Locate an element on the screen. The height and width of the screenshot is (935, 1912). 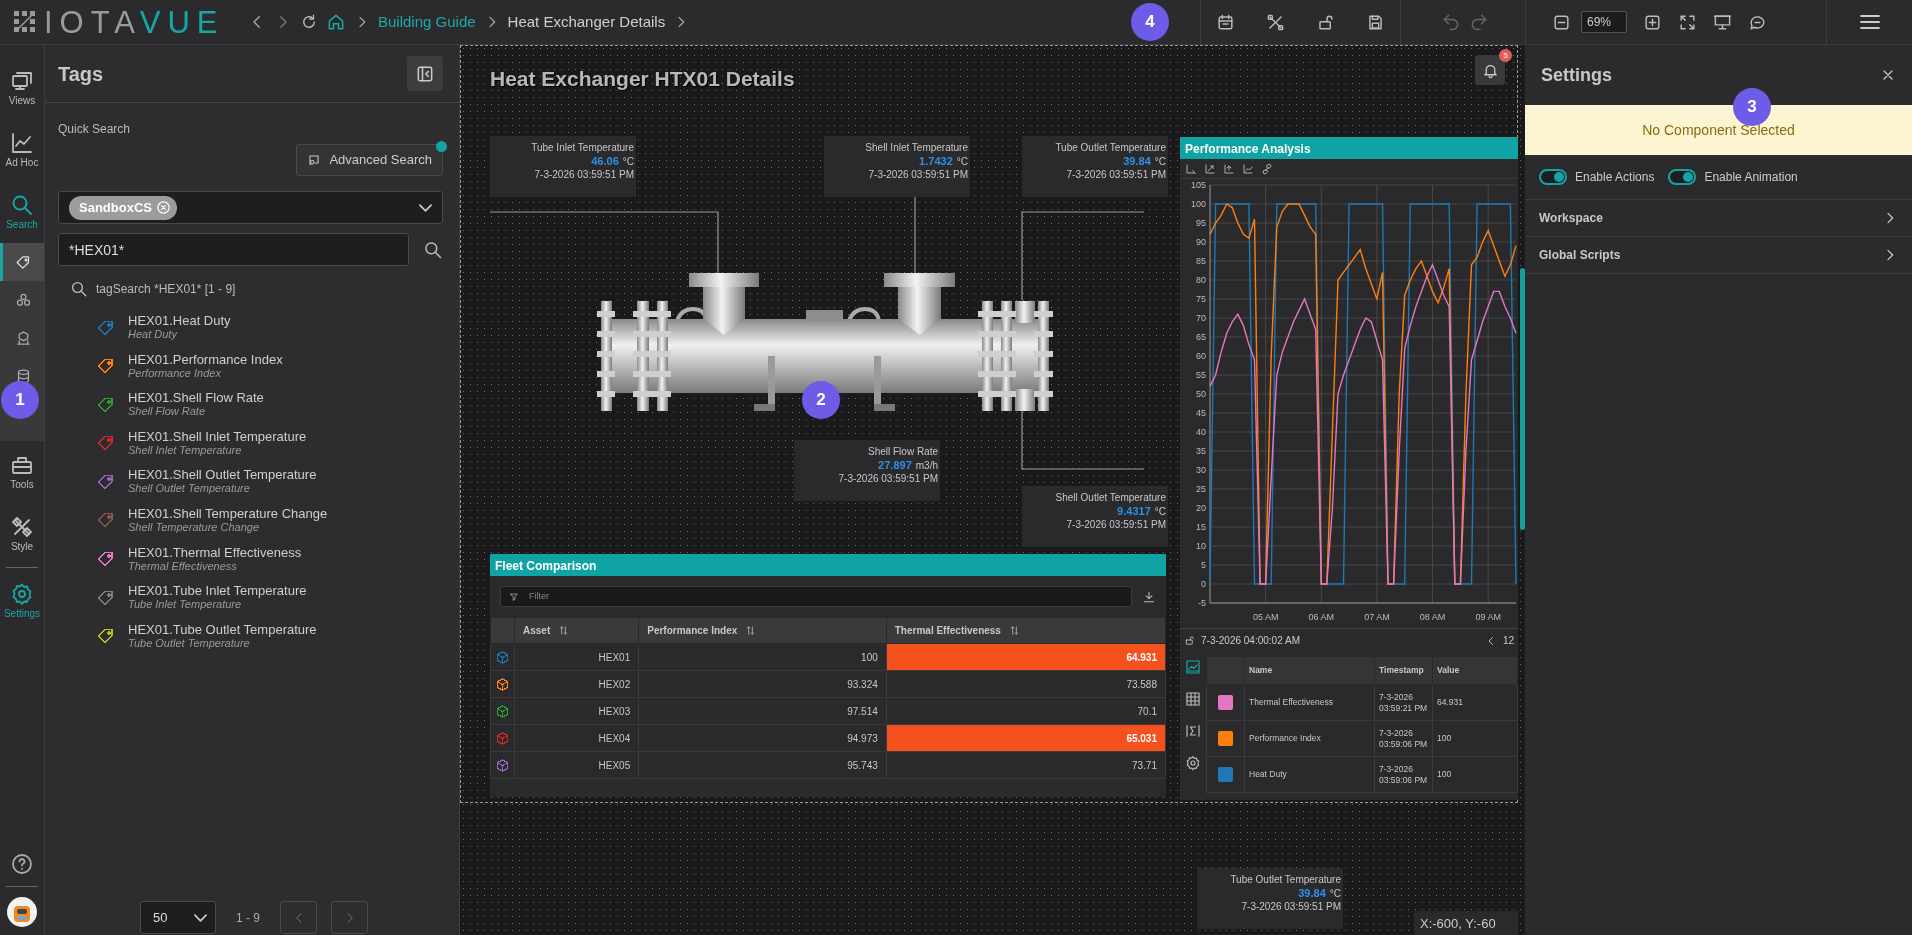
tag-description: Tube Outlet Temperature is located at coordinates (189, 643).